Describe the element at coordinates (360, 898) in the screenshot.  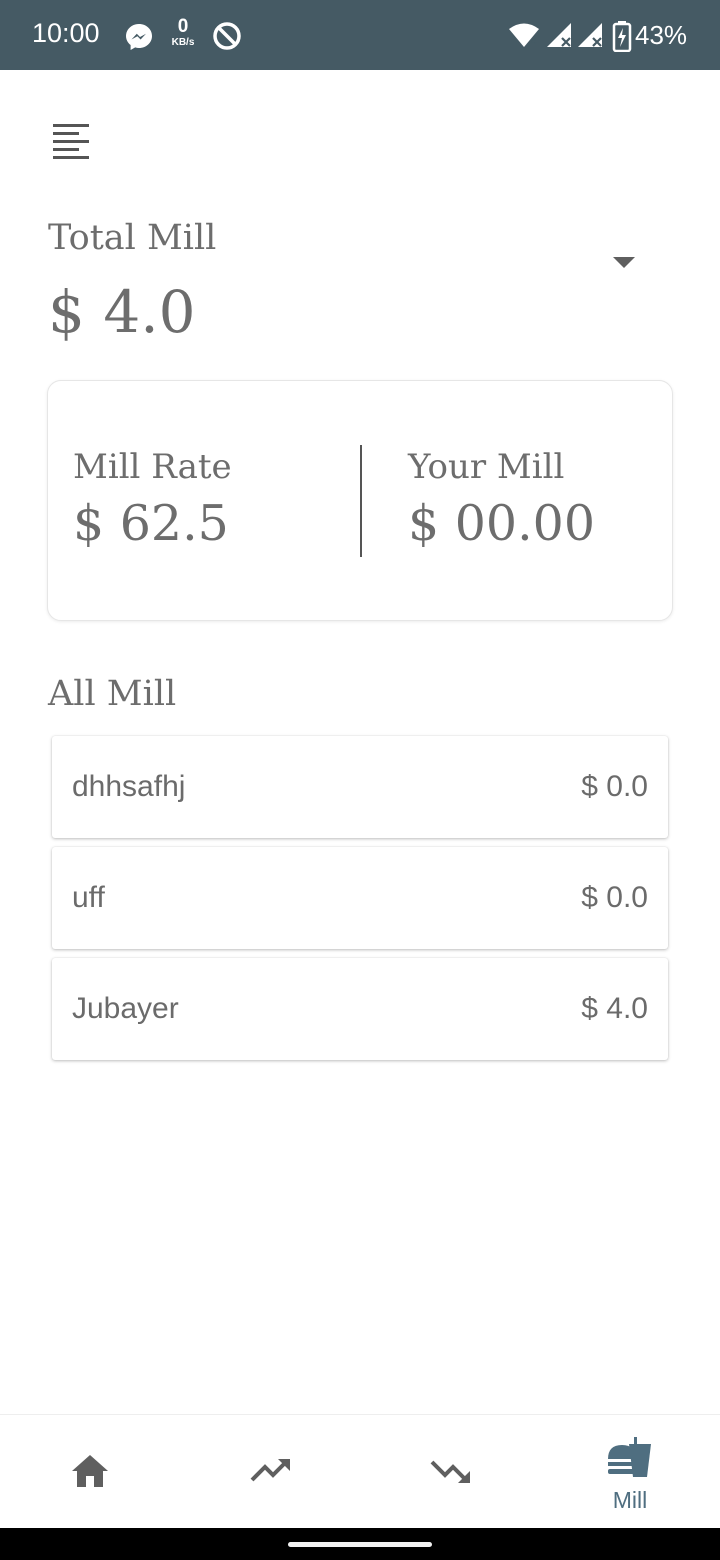
I see `list-item: uff $ 0.0` at that location.